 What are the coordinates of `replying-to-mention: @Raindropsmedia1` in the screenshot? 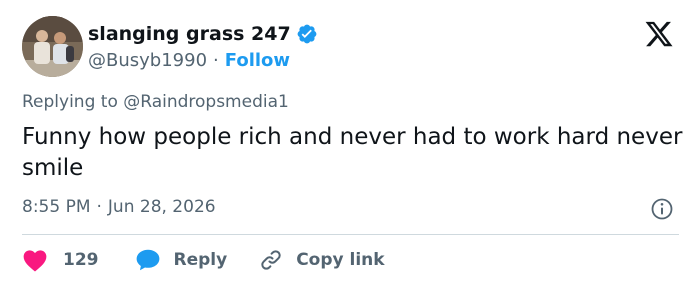 It's located at (206, 102).